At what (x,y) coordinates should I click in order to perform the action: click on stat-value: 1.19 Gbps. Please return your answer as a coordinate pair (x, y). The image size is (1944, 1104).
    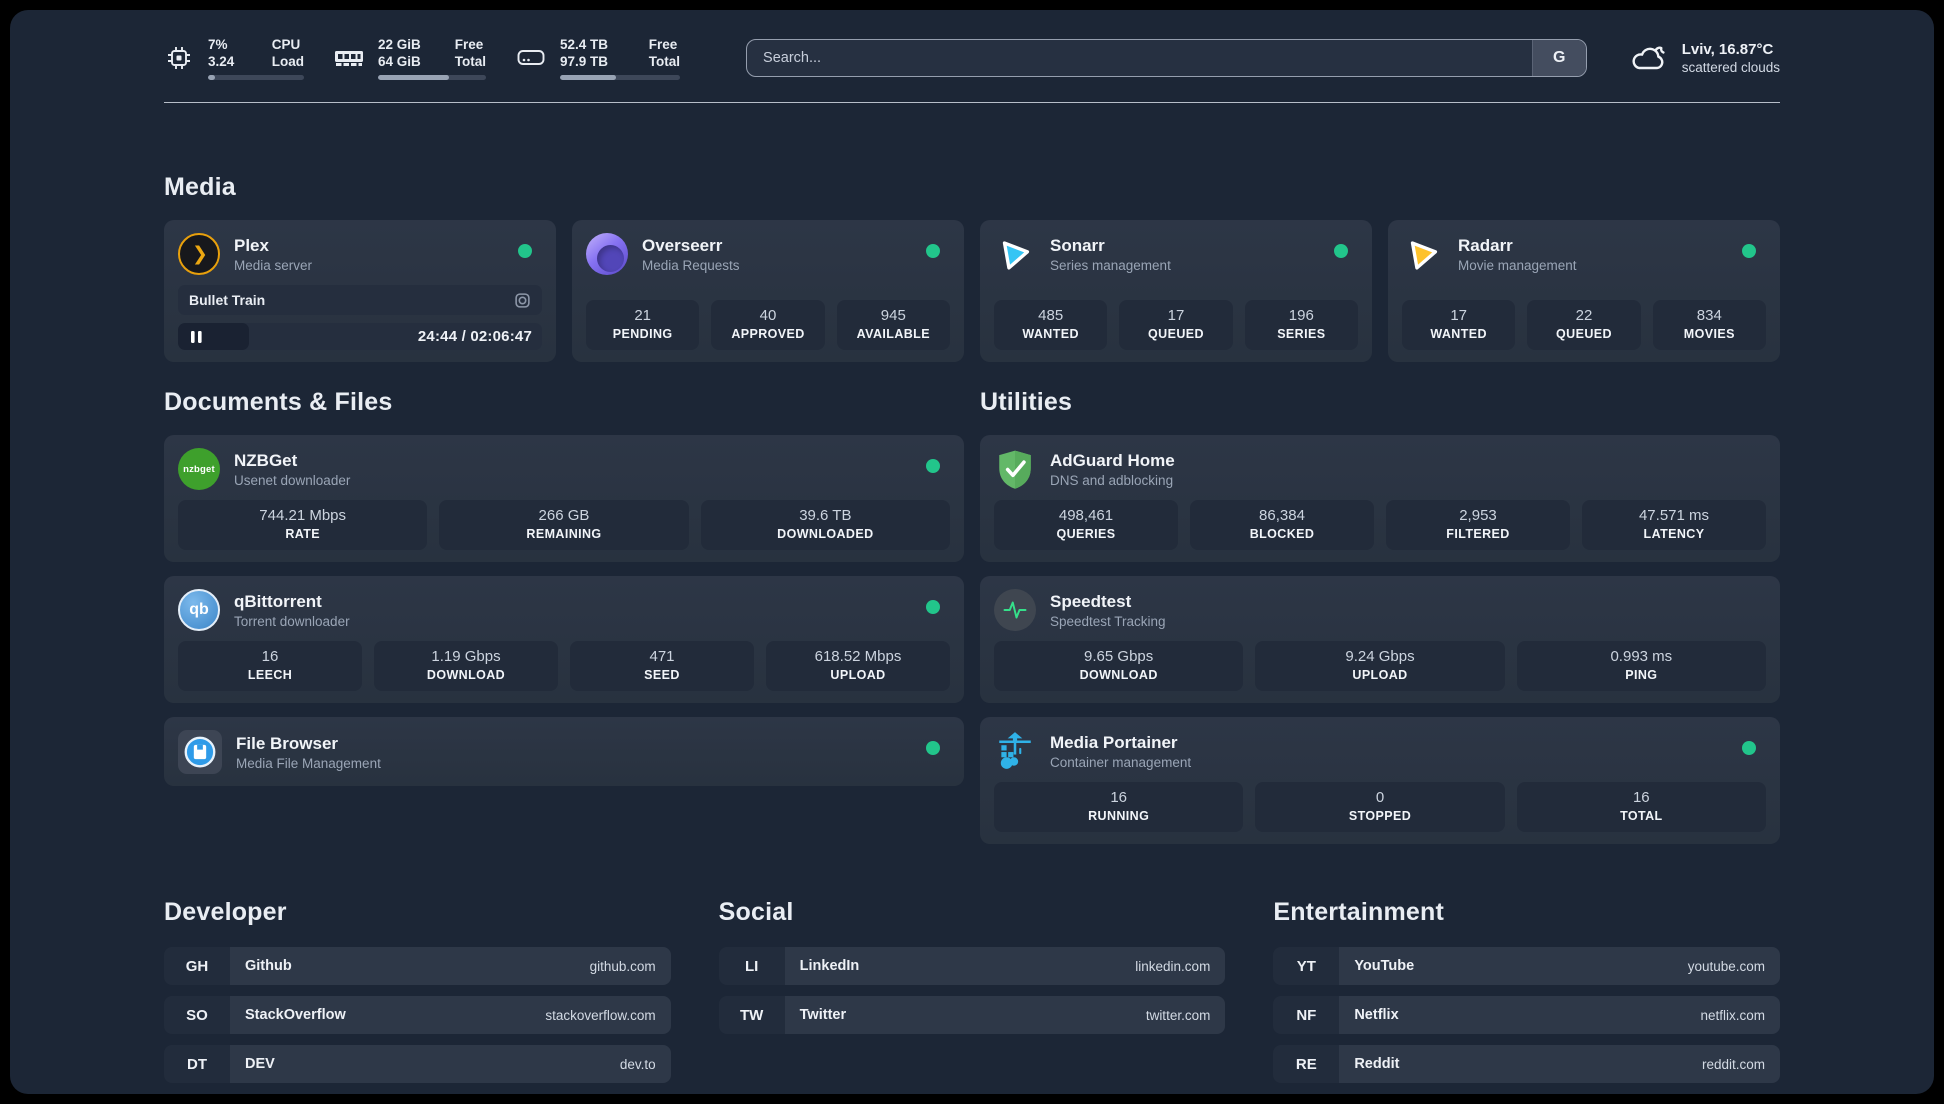
    Looking at the image, I should click on (466, 656).